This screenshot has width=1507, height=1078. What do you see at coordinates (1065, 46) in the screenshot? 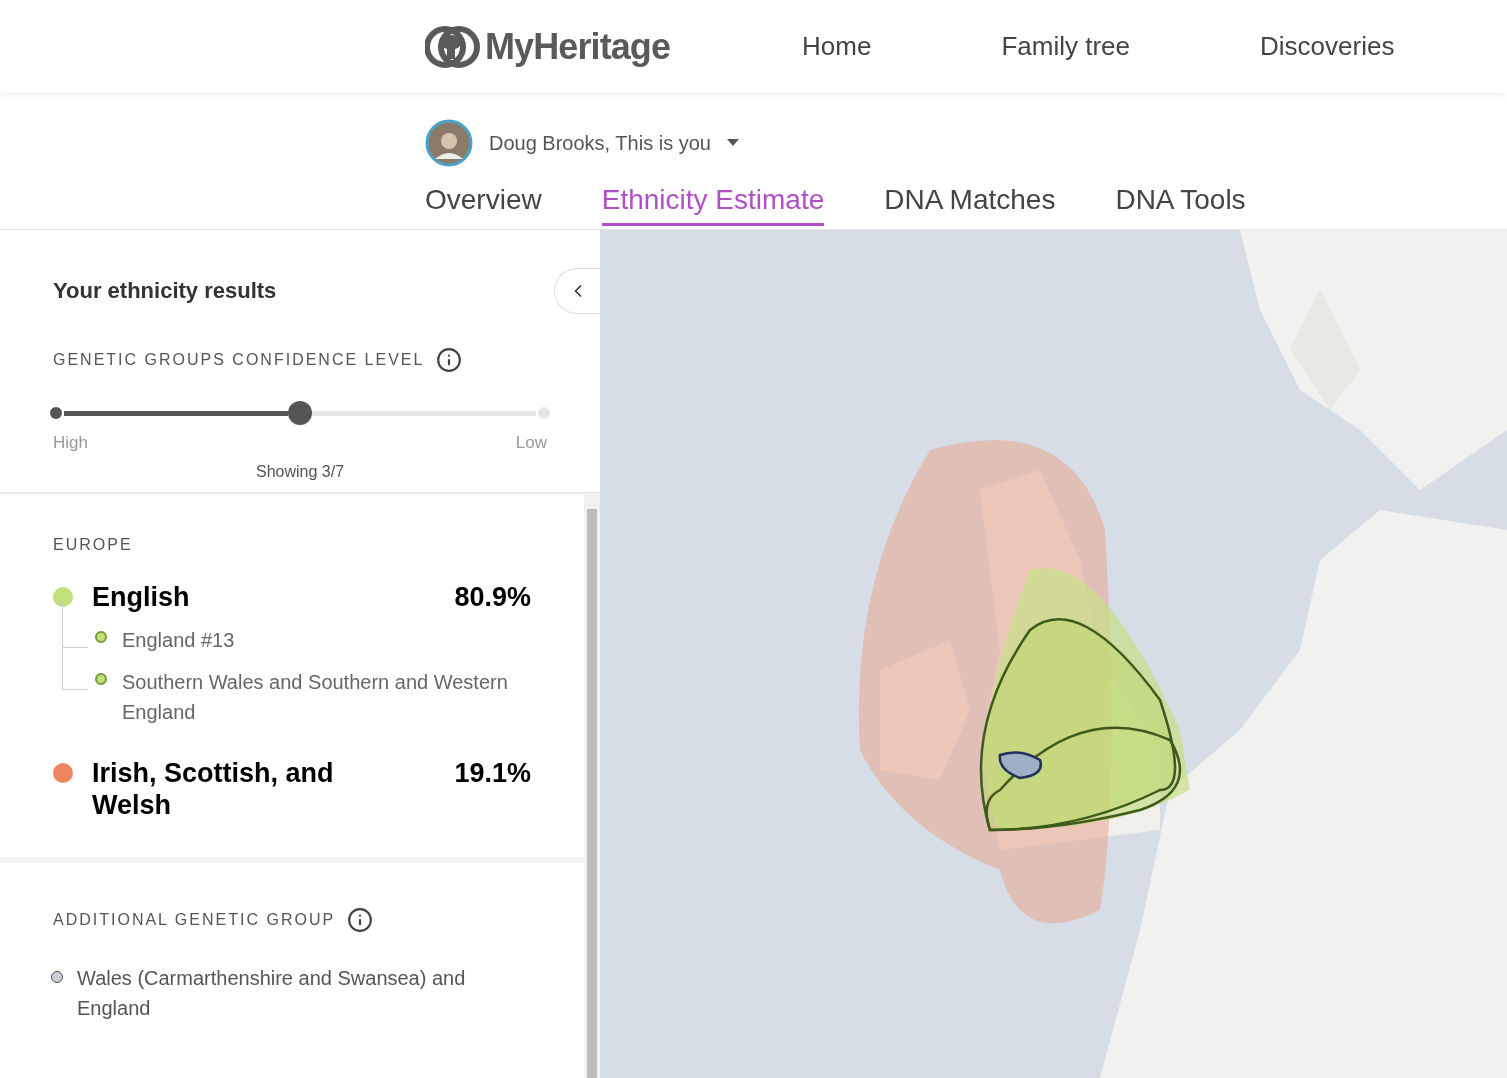
I see `nav-link: Family tree` at bounding box center [1065, 46].